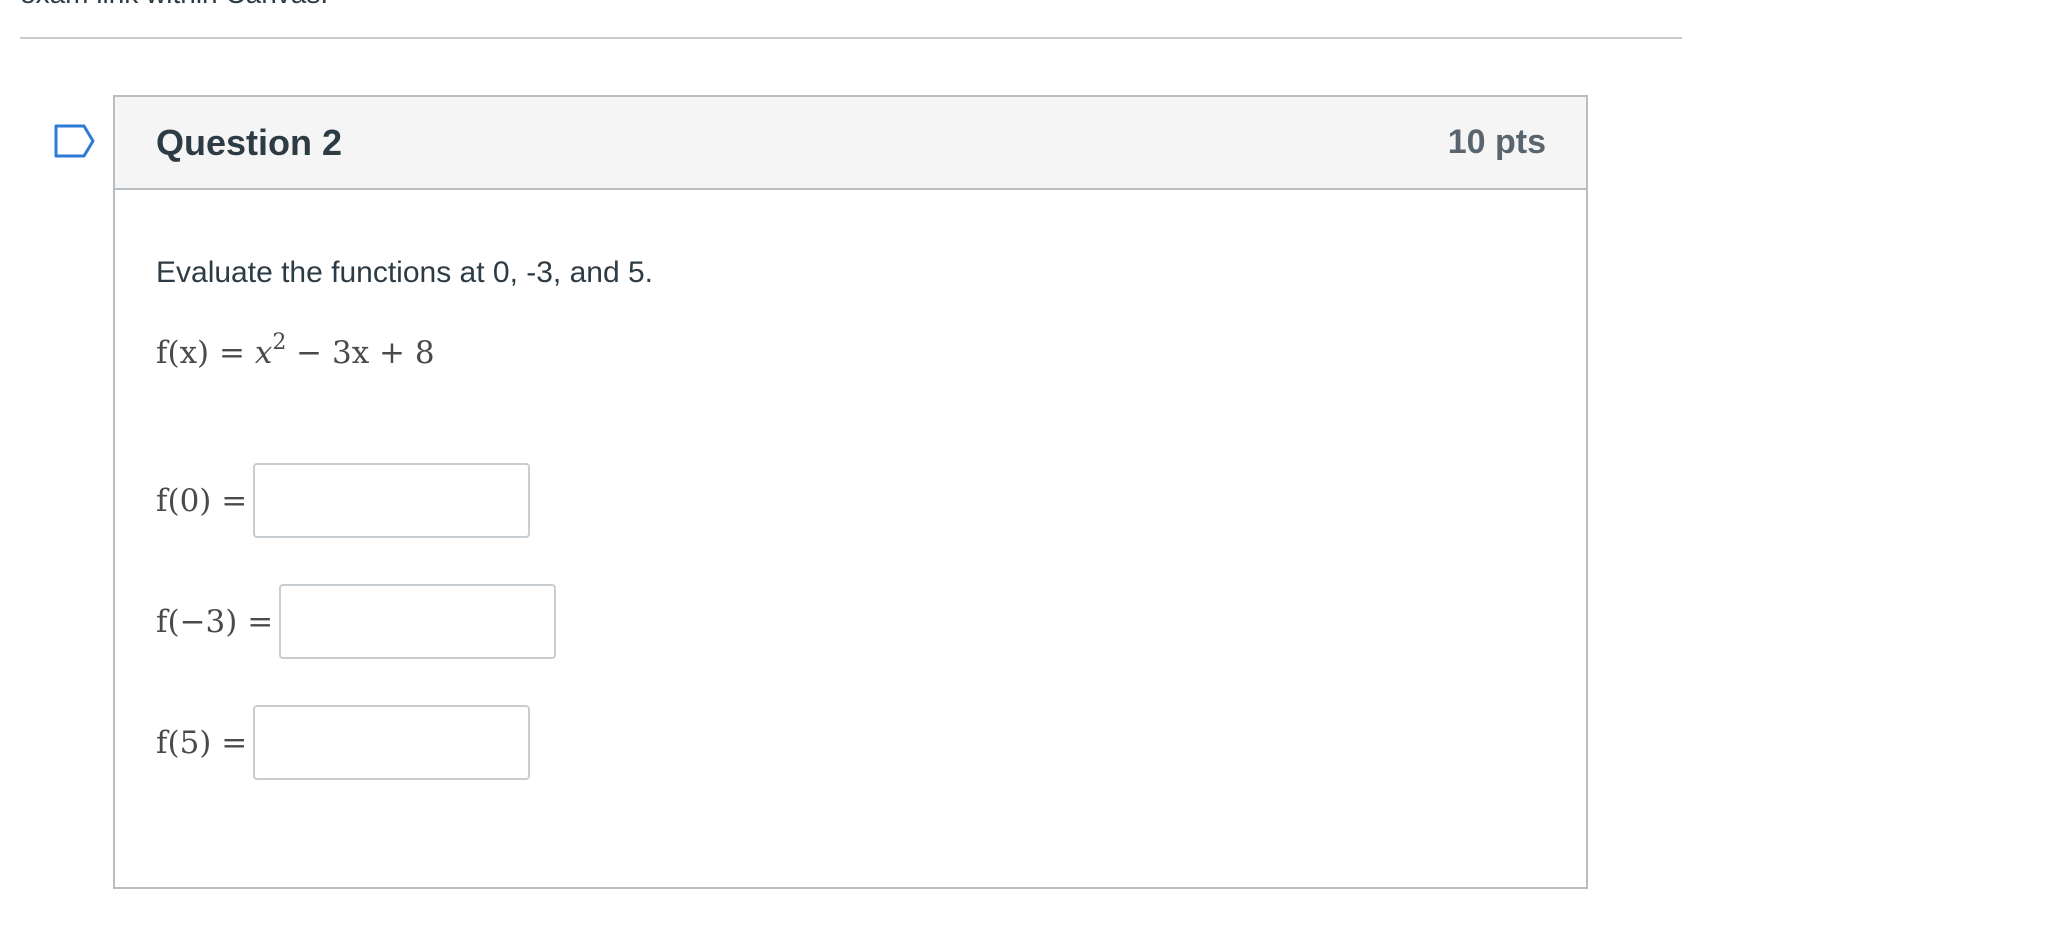 Image resolution: width=2056 pixels, height=926 pixels. What do you see at coordinates (279, 342) in the screenshot?
I see `function-exponent: 2` at bounding box center [279, 342].